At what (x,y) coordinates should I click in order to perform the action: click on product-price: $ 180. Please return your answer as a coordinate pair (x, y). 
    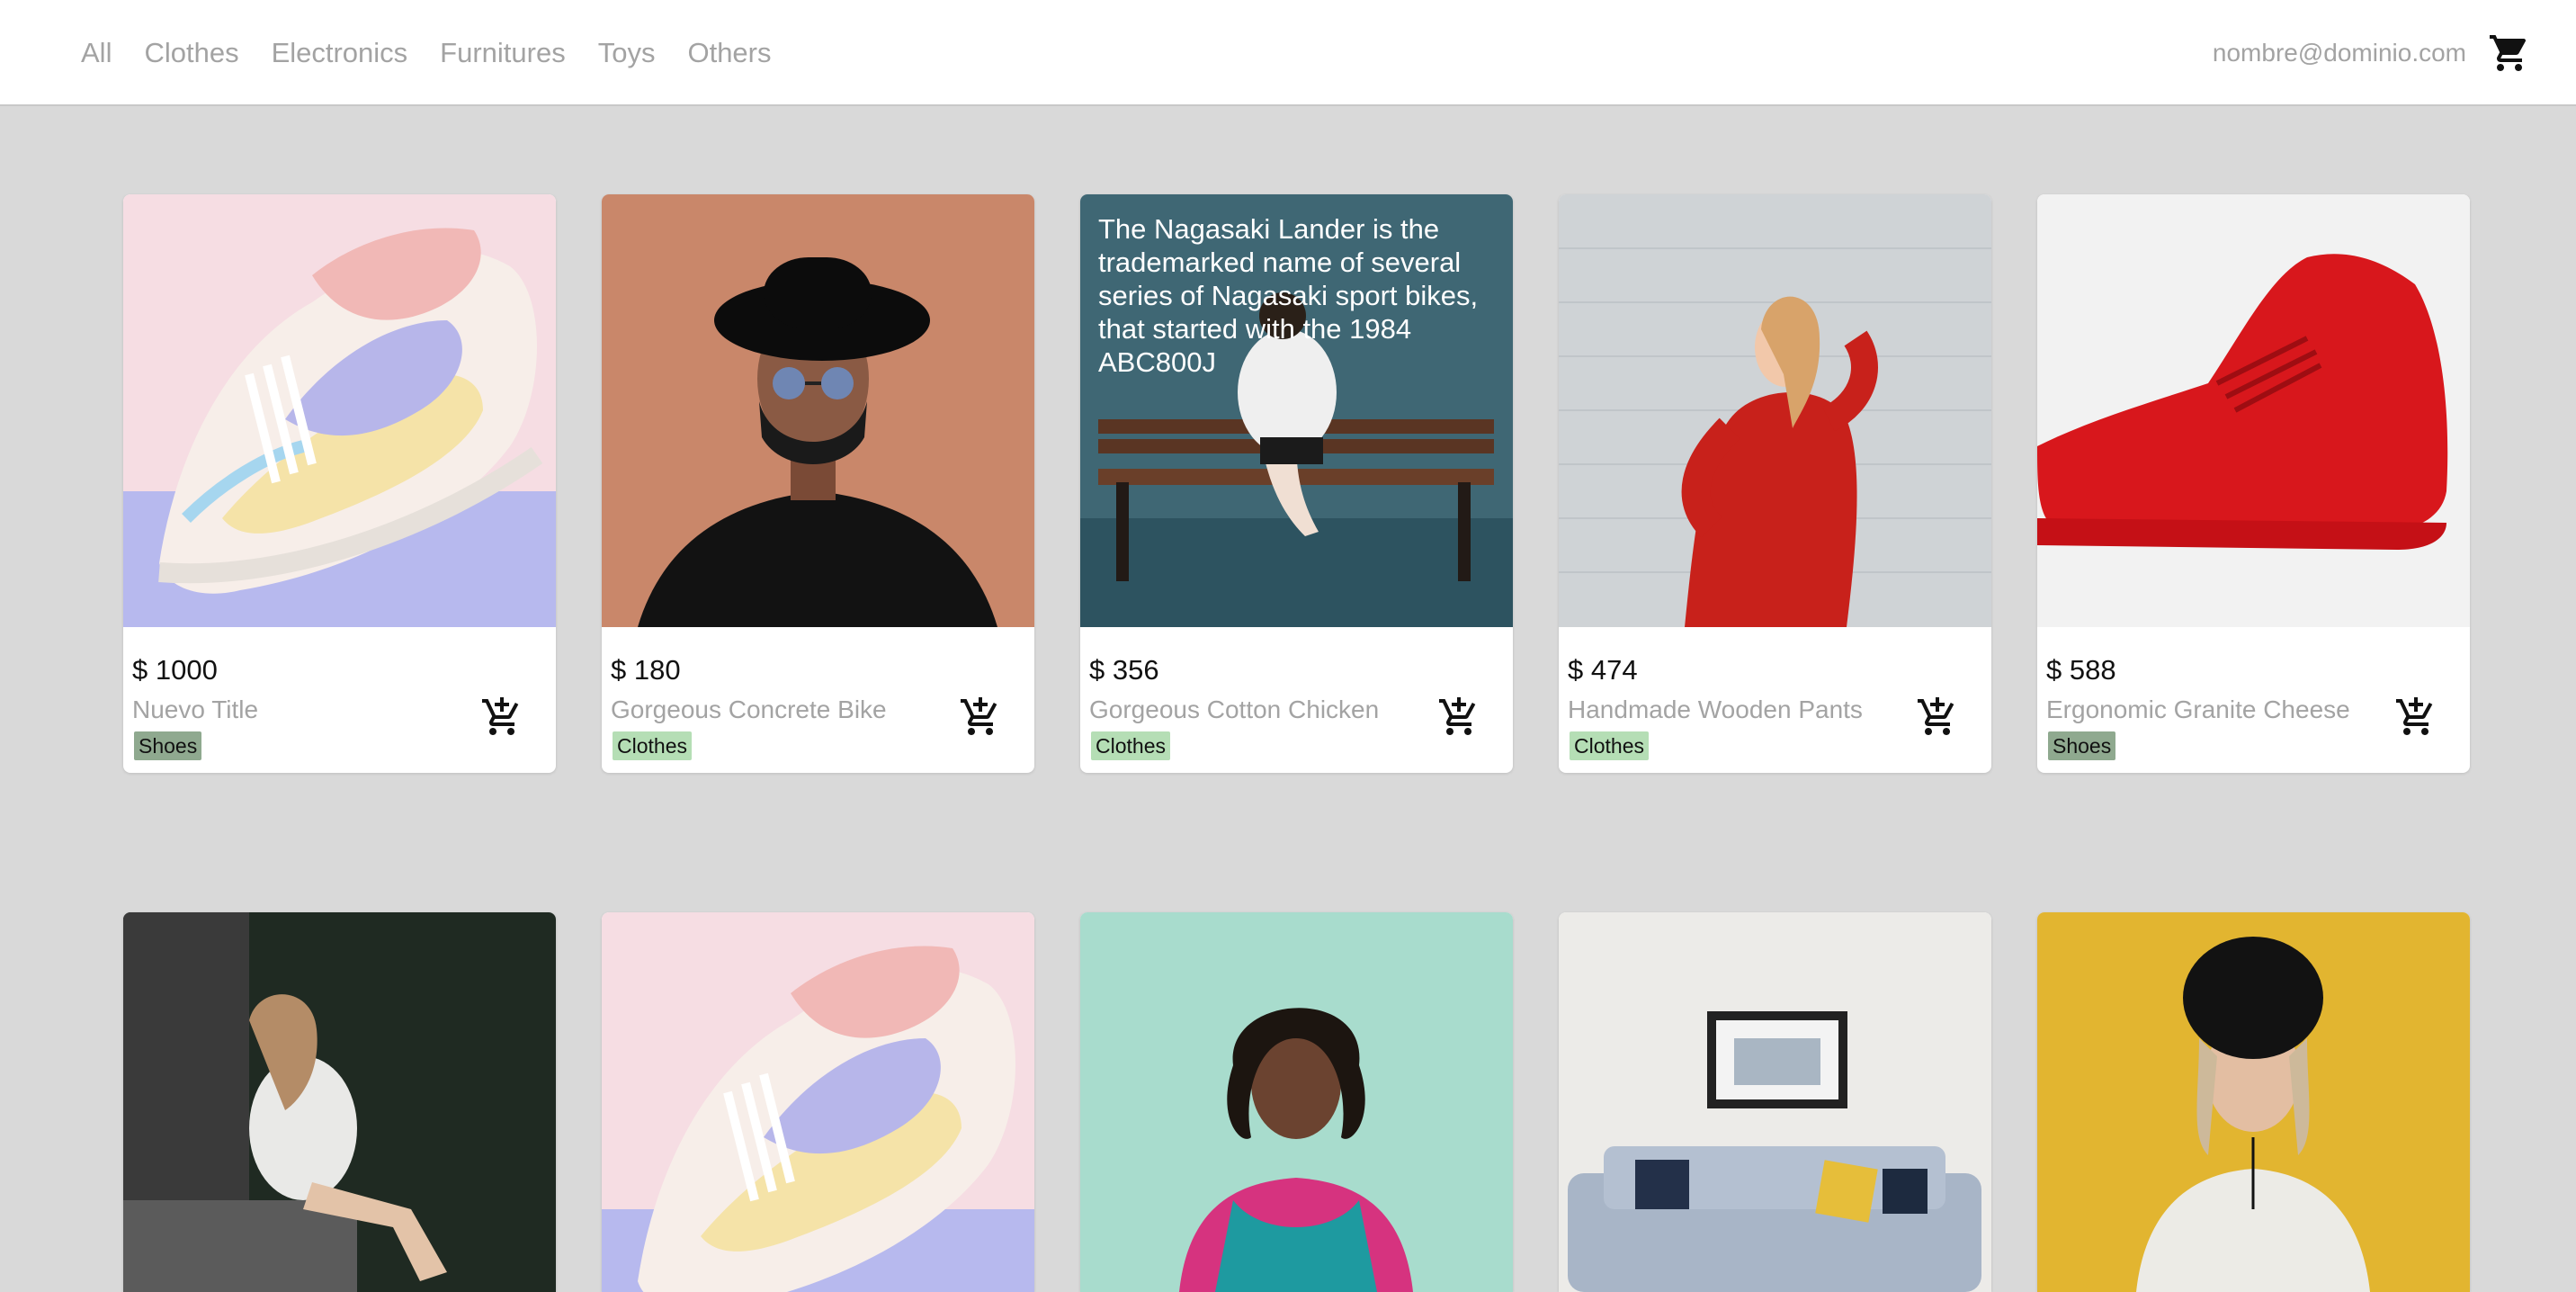
    Looking at the image, I should click on (646, 670).